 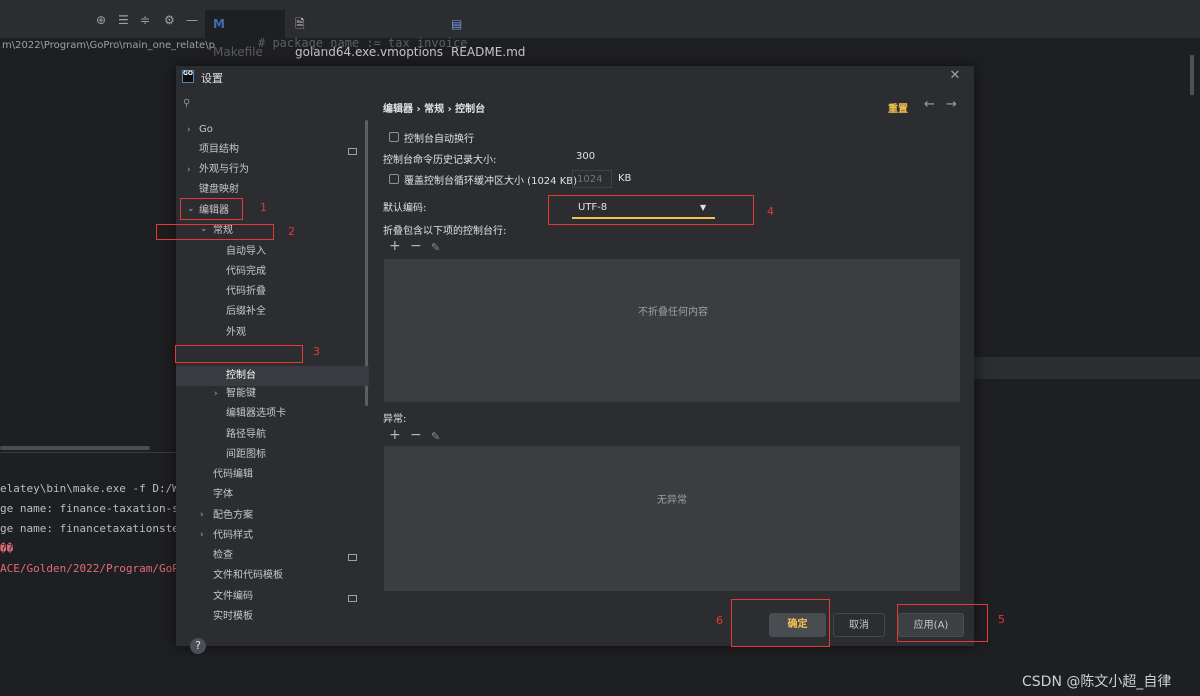 I want to click on sidebar-item-console: 控制台, so click(x=241, y=376).